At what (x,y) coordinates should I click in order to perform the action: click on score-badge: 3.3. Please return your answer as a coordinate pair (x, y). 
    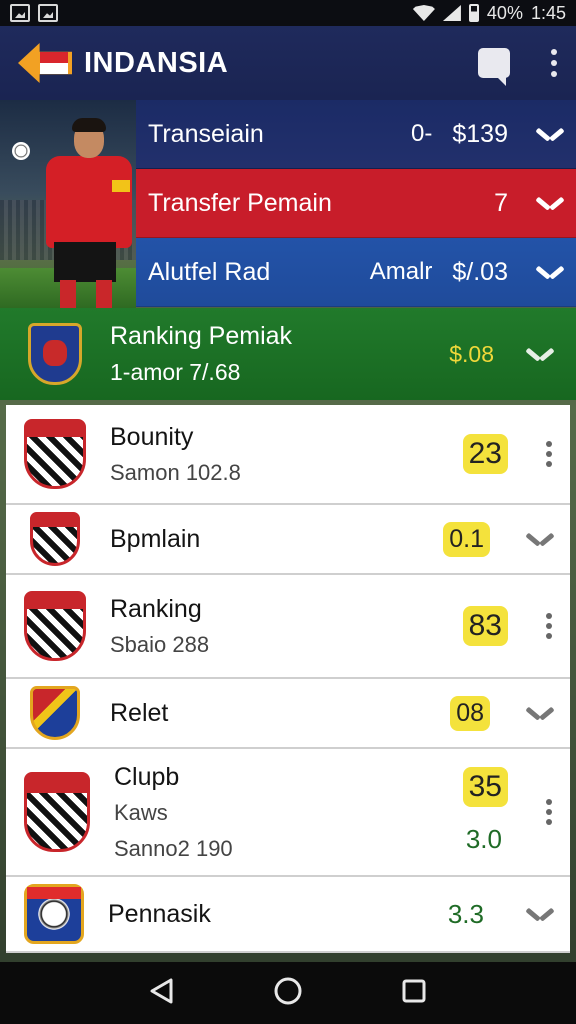
    Looking at the image, I should click on (465, 913).